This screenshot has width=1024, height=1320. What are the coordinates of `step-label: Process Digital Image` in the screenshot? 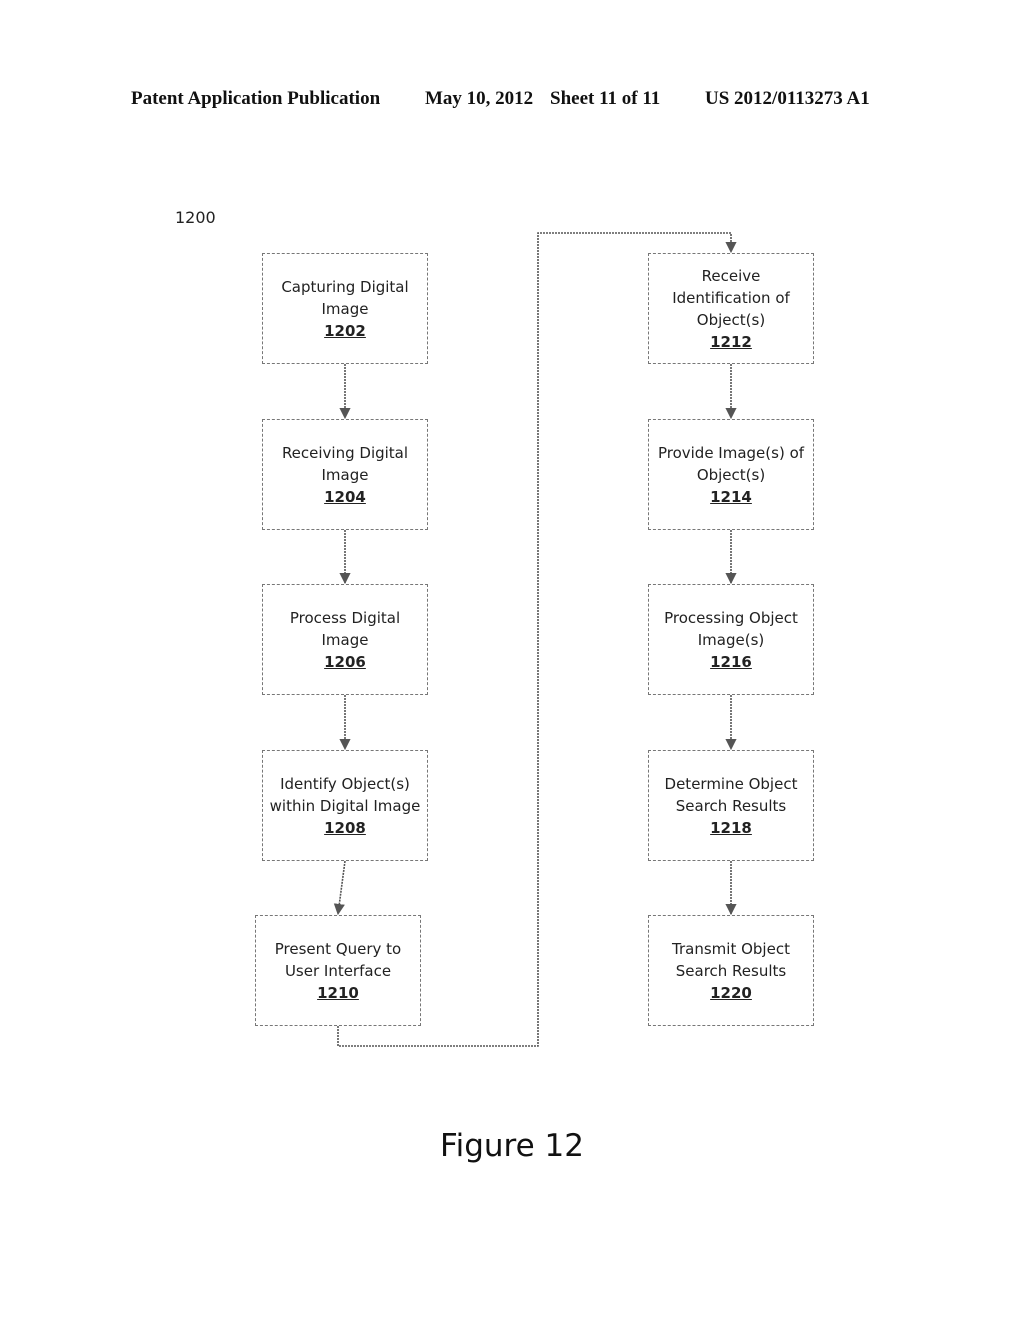 It's located at (345, 628).